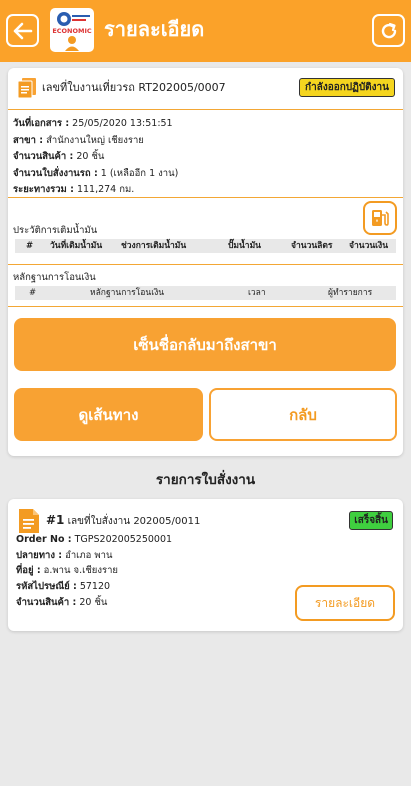 The image size is (411, 800). I want to click on sign-return-button: เซ็นชื่อกลับมาถึงสาขา, so click(205, 344).